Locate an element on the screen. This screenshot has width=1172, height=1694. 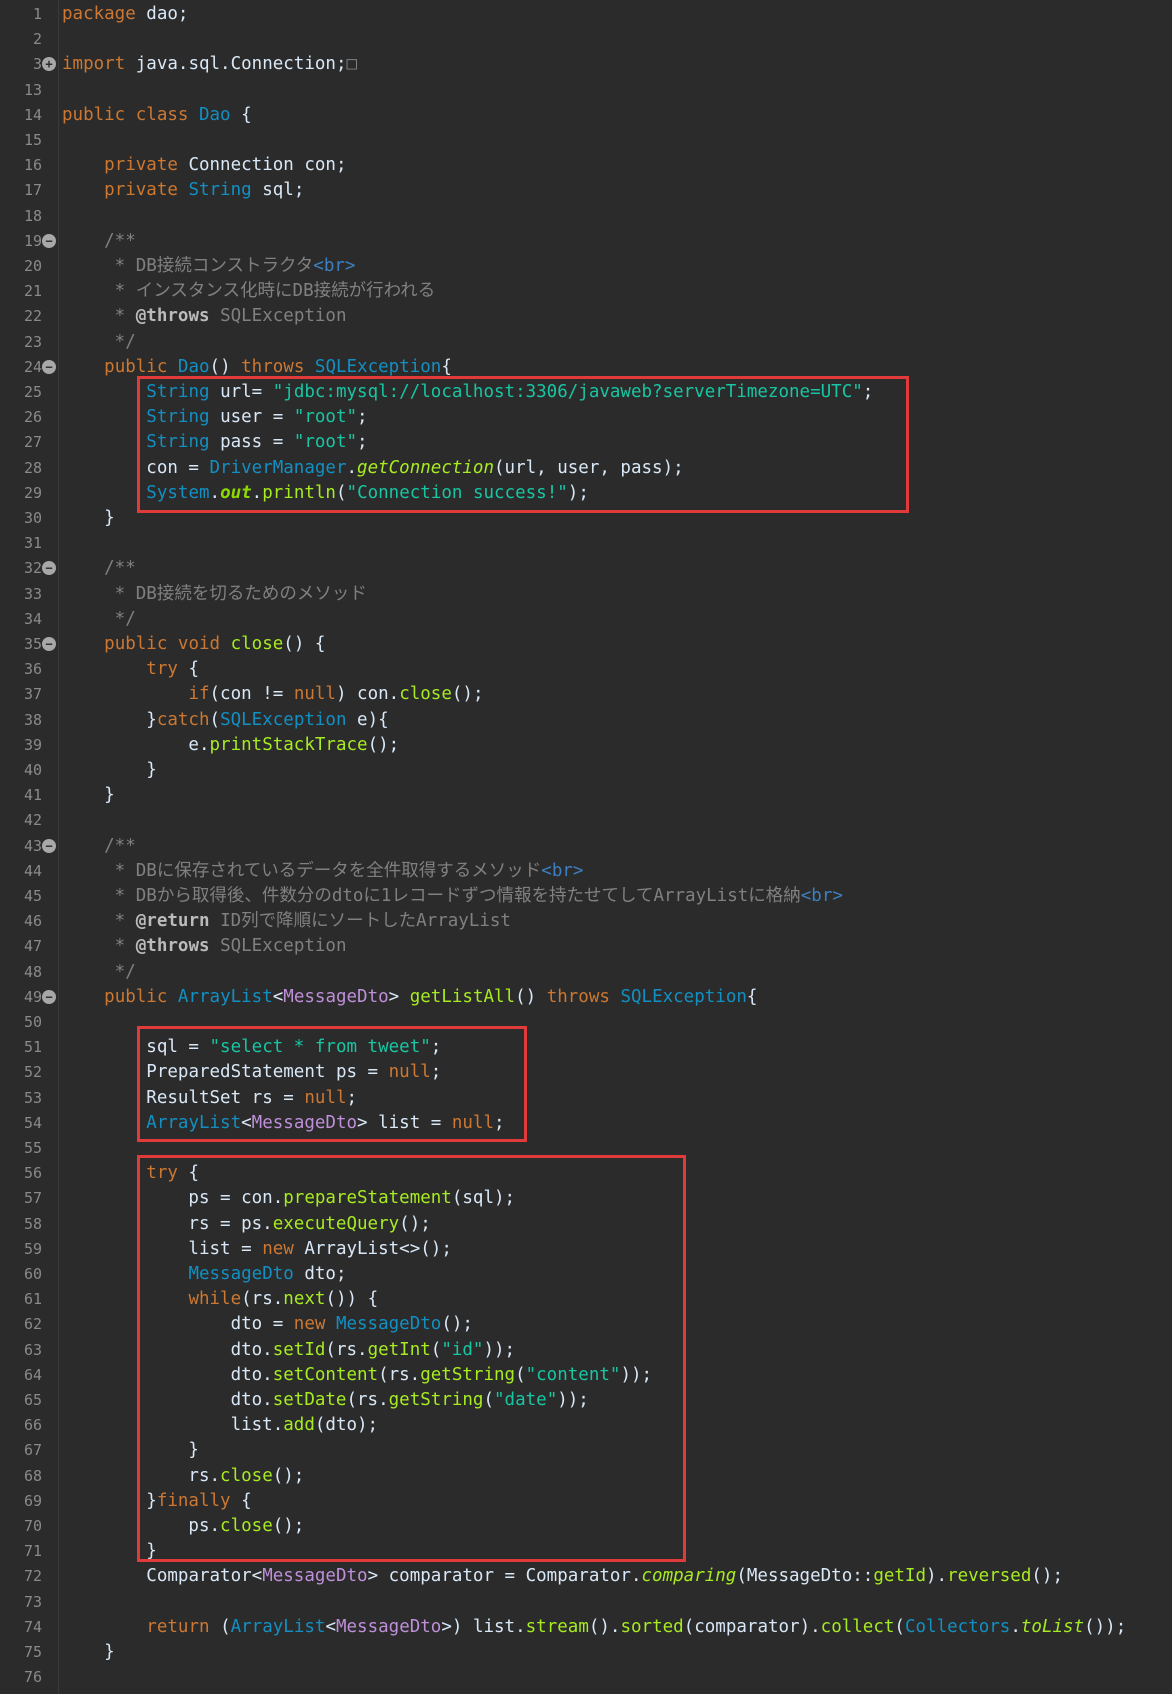
code-token: package is located at coordinates (104, 14).